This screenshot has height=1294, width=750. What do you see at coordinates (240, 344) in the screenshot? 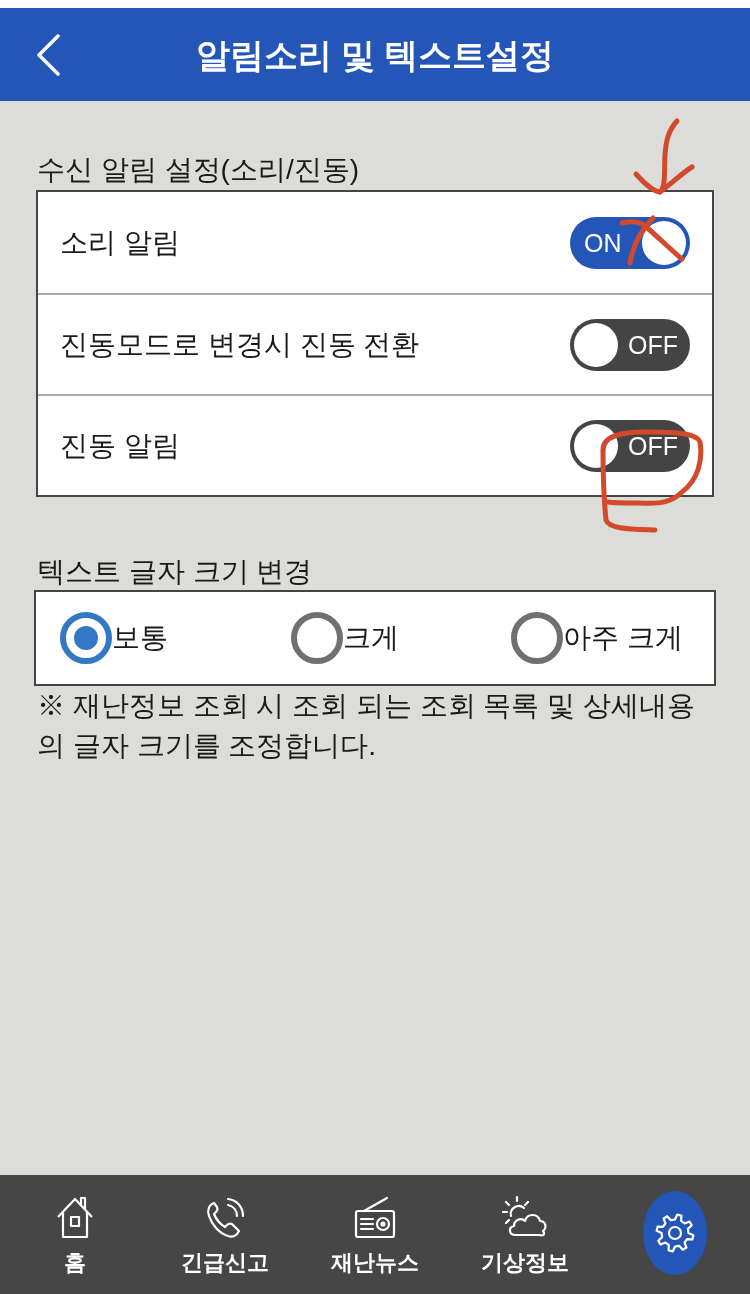
I see `setting-label: 진동모드로 변경시 진동 전환` at bounding box center [240, 344].